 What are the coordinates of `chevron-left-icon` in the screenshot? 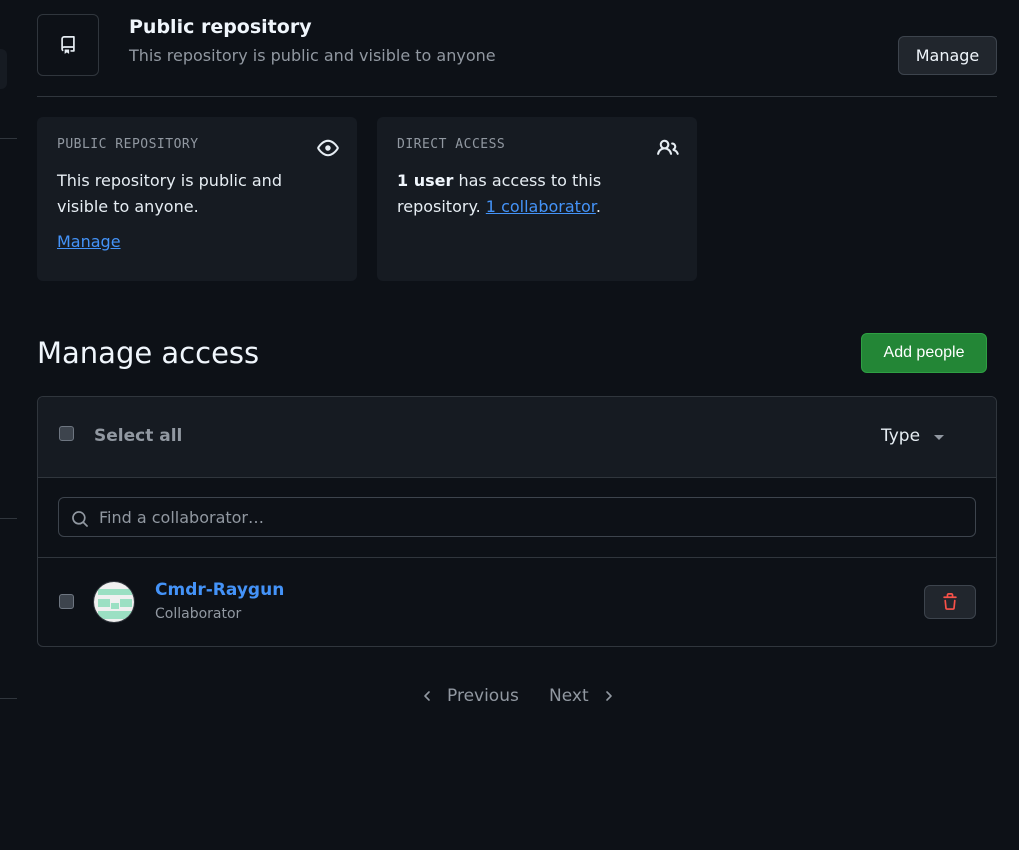 It's located at (427, 696).